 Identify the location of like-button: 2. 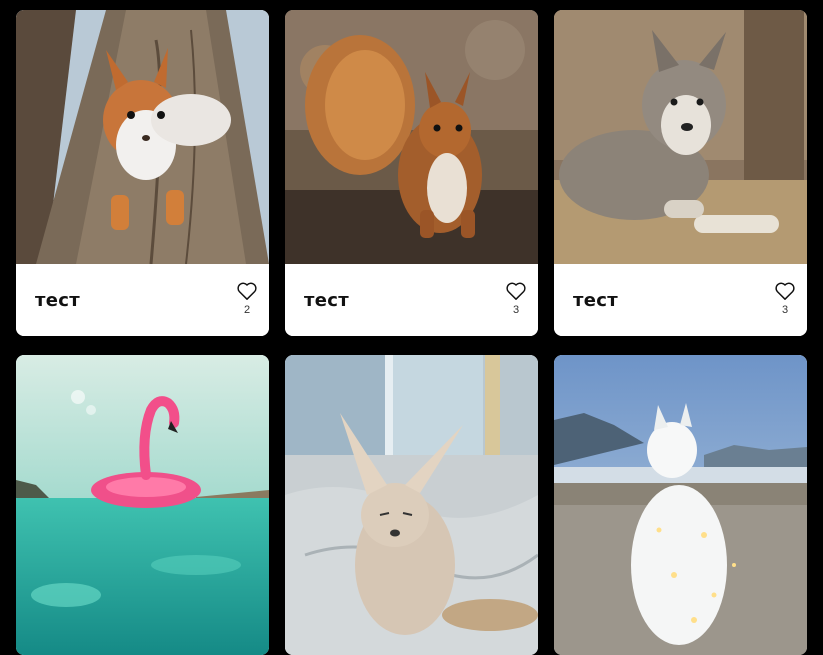
(247, 298).